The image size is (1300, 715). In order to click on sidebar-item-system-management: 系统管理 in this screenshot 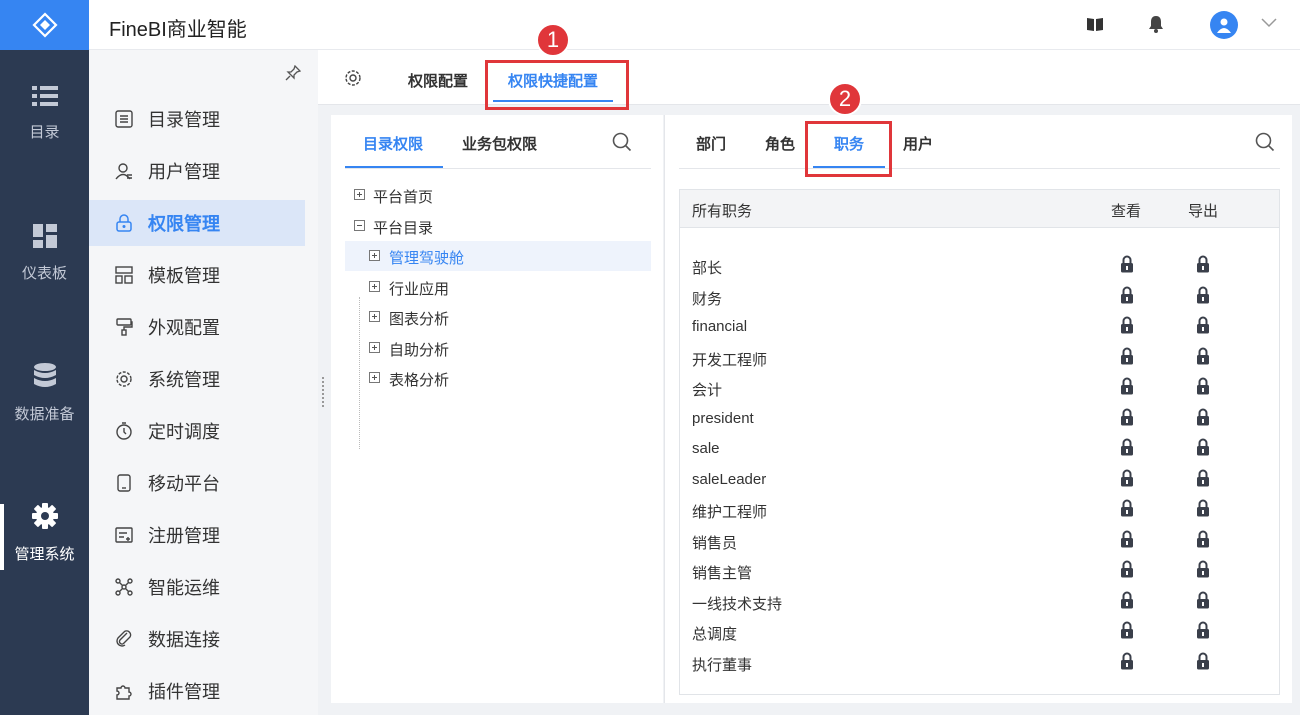, I will do `click(197, 379)`.